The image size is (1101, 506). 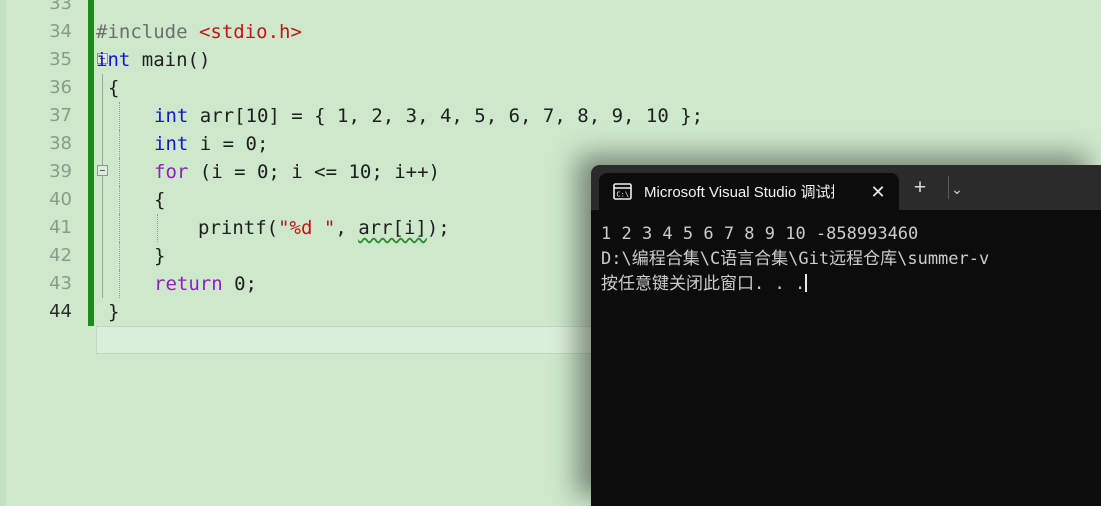 What do you see at coordinates (739, 192) in the screenshot?
I see `console-tab-title: Microsoft Visual Studio 调试控` at bounding box center [739, 192].